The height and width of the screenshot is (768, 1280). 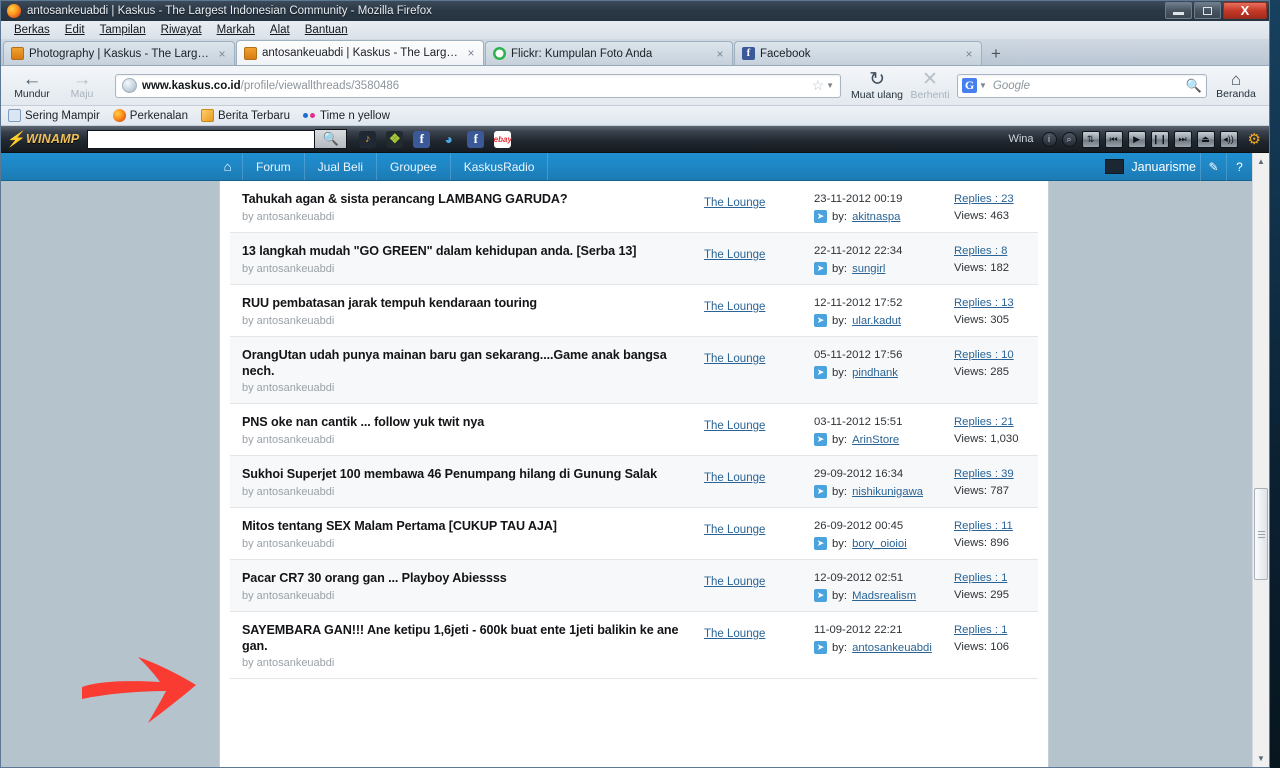 What do you see at coordinates (877, 86) in the screenshot?
I see `reload-button: ↻ Muat ulang` at bounding box center [877, 86].